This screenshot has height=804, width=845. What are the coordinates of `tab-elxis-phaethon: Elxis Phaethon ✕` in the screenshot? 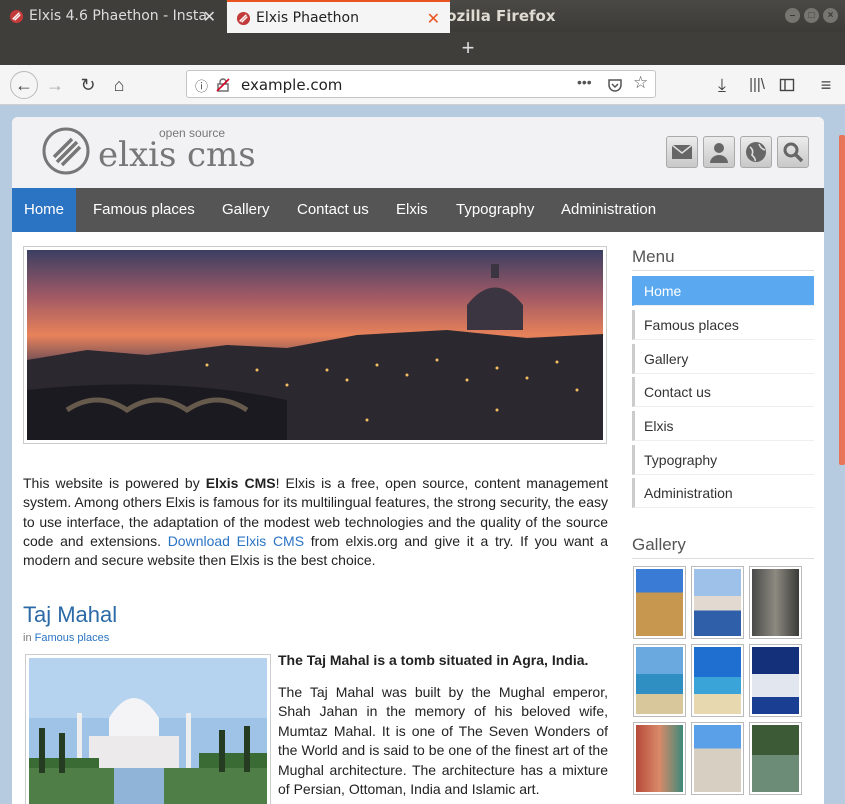 It's located at (338, 16).